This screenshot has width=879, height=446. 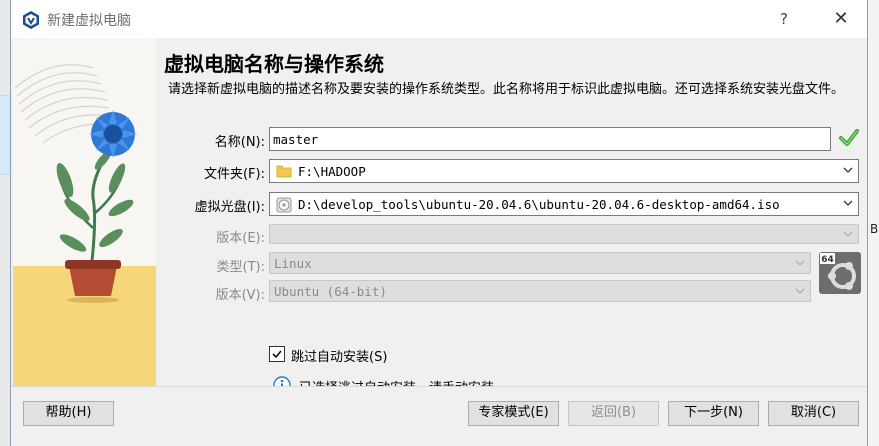 I want to click on skip-unattended-label: 跳过自动安装(S), so click(x=339, y=355).